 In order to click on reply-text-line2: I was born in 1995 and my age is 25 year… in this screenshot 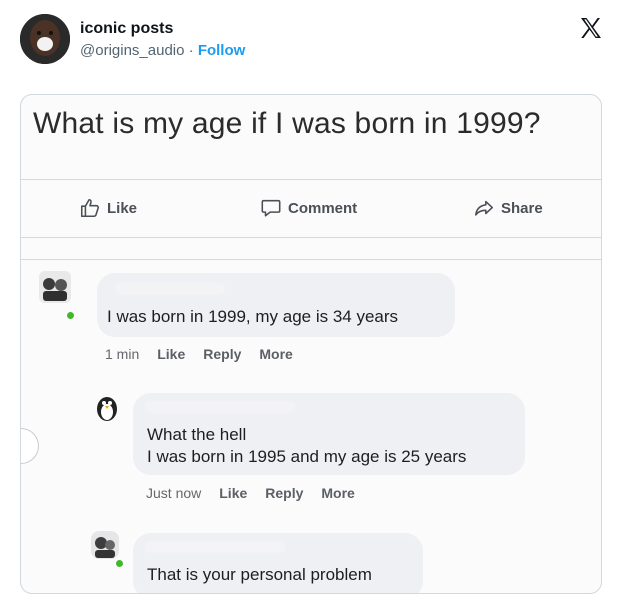, I will do `click(307, 456)`.